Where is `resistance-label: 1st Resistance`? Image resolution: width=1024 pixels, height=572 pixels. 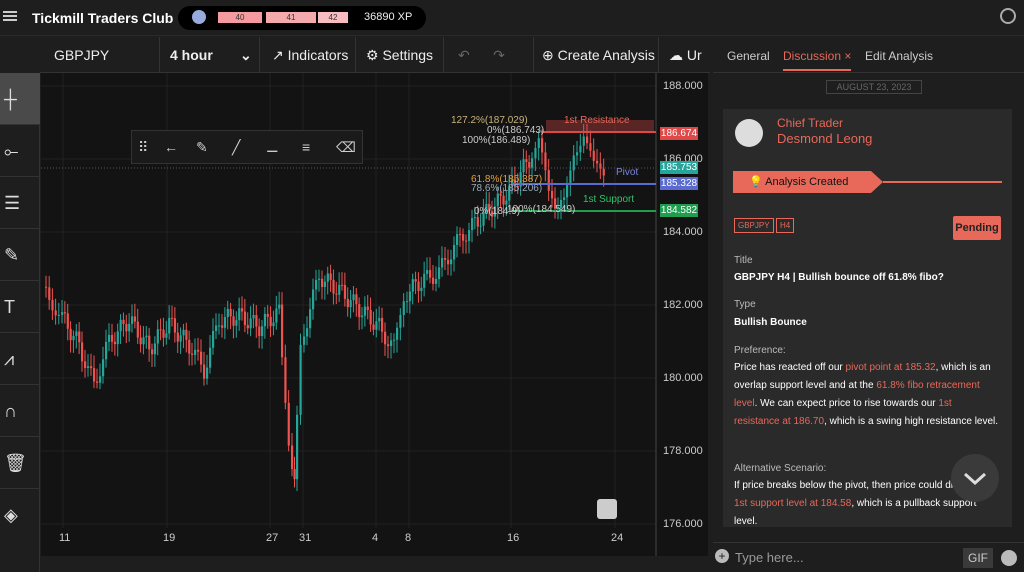 resistance-label: 1st Resistance is located at coordinates (597, 120).